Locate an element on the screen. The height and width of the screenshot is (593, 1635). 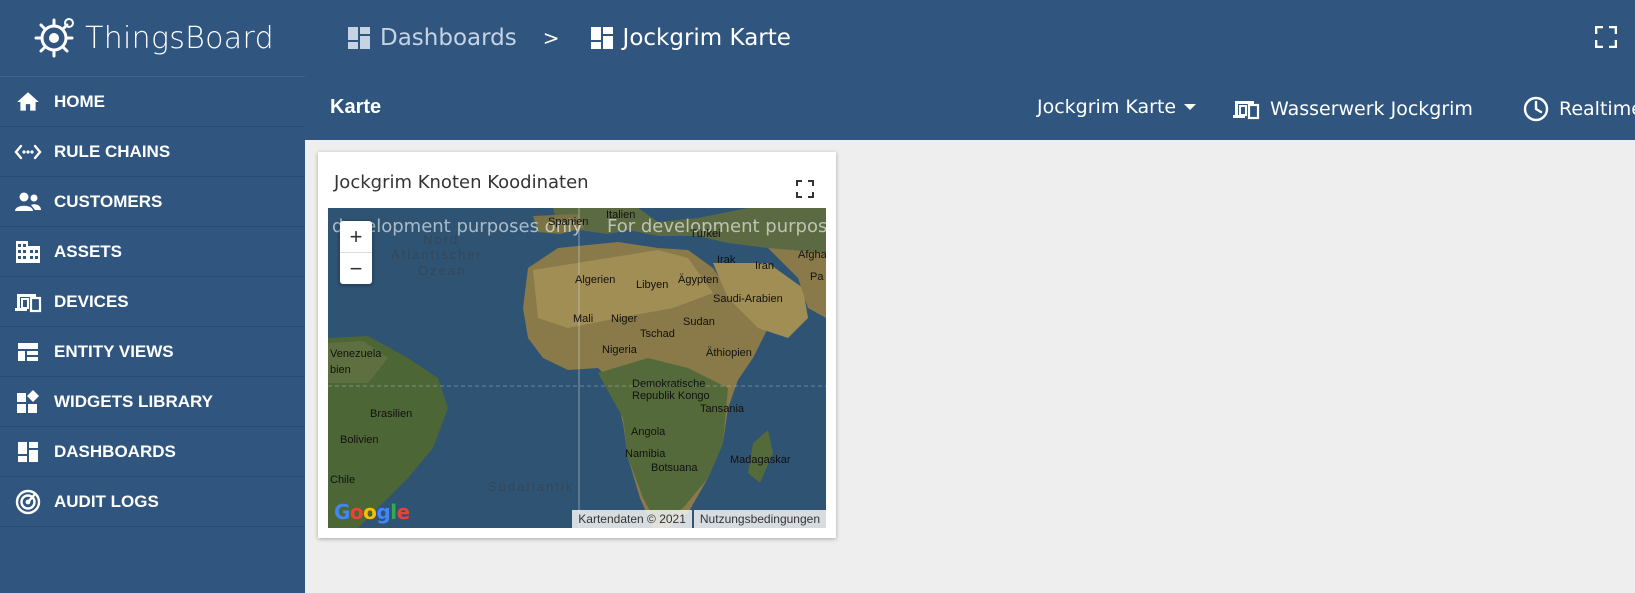
map-label-nord: Nord is located at coordinates (441, 239).